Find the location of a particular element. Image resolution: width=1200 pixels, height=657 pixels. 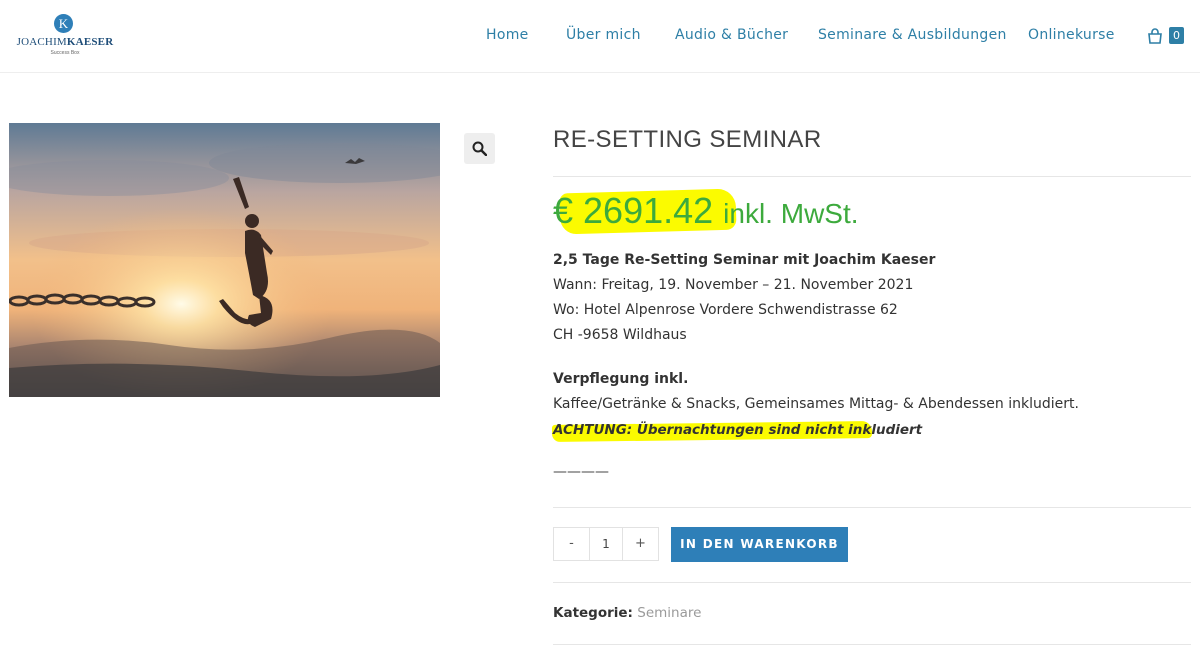

cart-count-badge: 0 is located at coordinates (1176, 35).